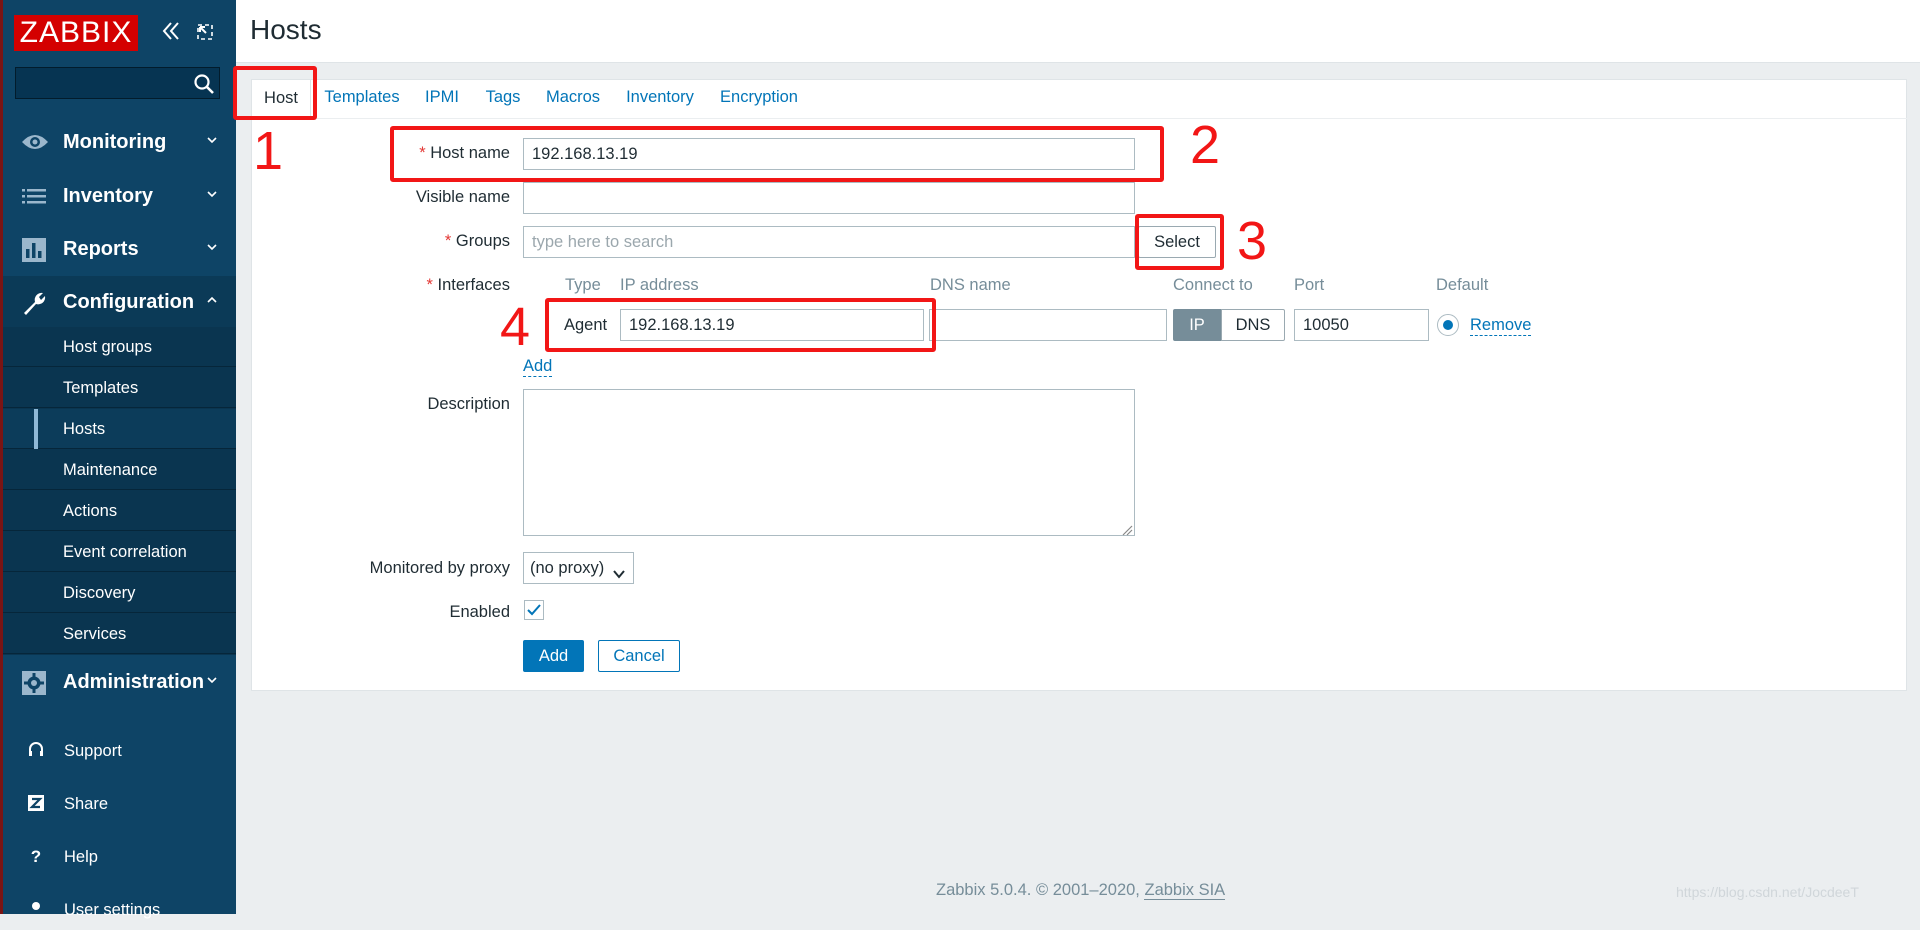 The height and width of the screenshot is (930, 1920). Describe the element at coordinates (1205, 145) in the screenshot. I see `annotation-number-2: 2` at that location.